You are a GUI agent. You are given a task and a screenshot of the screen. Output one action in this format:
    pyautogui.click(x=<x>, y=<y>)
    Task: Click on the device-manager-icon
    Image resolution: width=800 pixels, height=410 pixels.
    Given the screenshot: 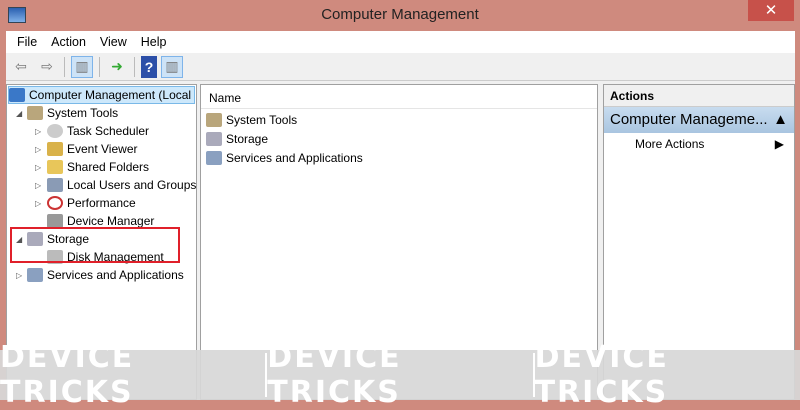 What is the action you would take?
    pyautogui.click(x=55, y=221)
    